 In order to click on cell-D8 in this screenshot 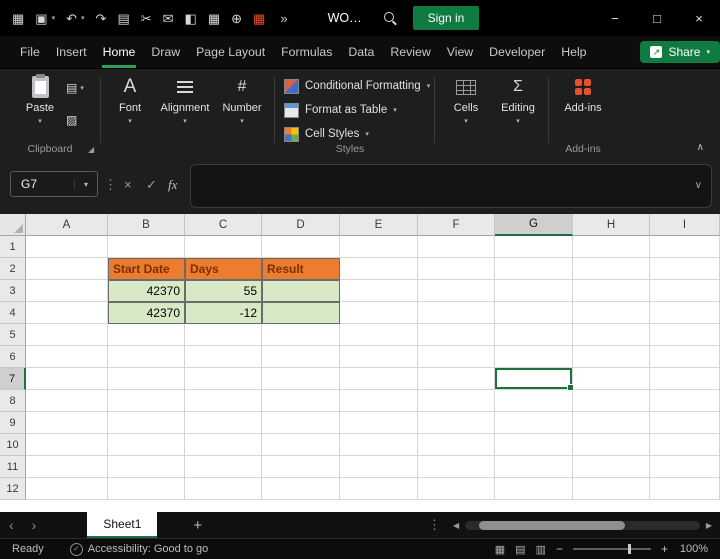, I will do `click(301, 401)`.